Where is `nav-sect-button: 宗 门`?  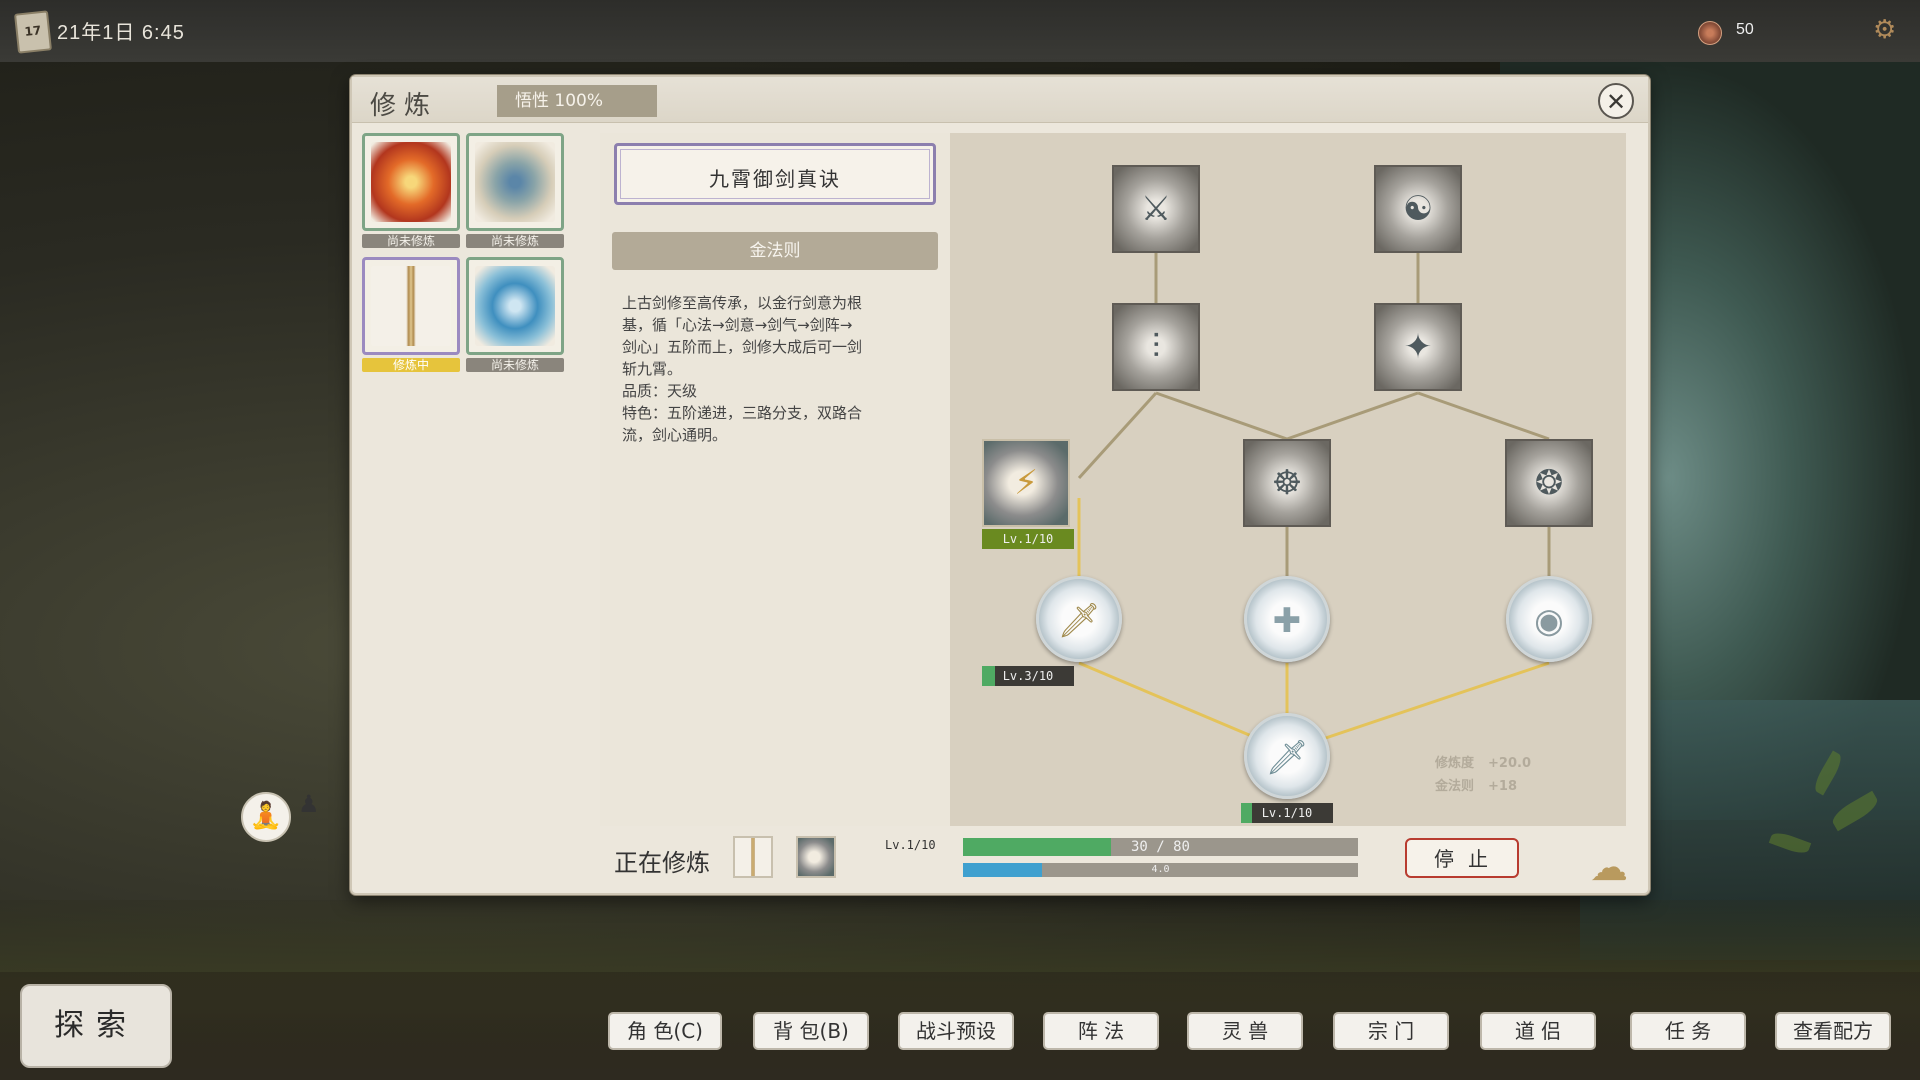 nav-sect-button: 宗 门 is located at coordinates (1391, 1031).